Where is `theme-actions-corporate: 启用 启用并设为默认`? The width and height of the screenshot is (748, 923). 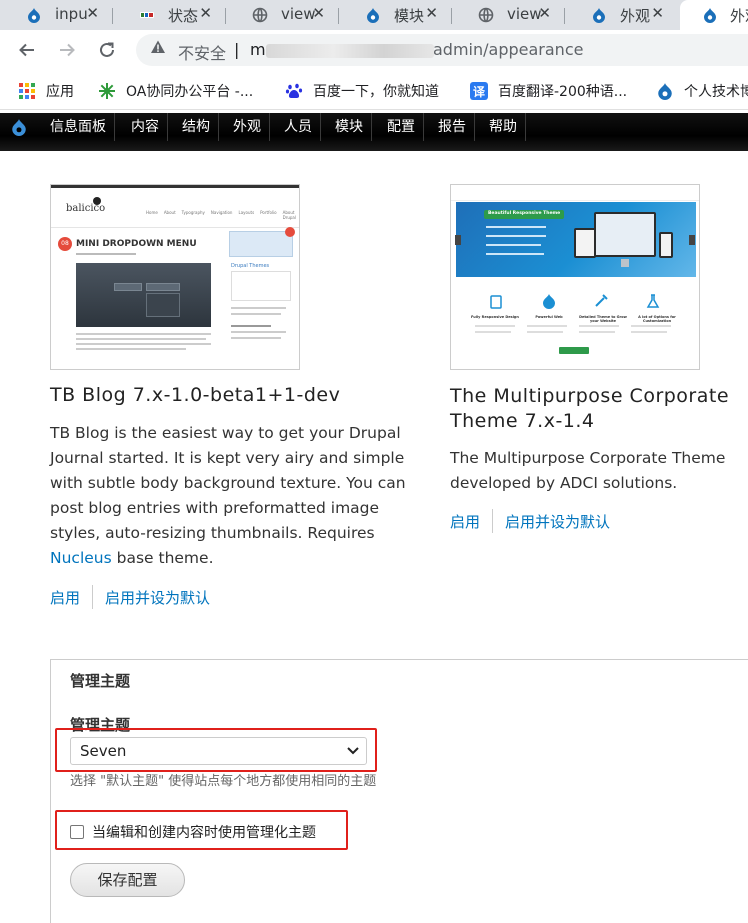
theme-actions-corporate: 启用 启用并设为默认 is located at coordinates (530, 521).